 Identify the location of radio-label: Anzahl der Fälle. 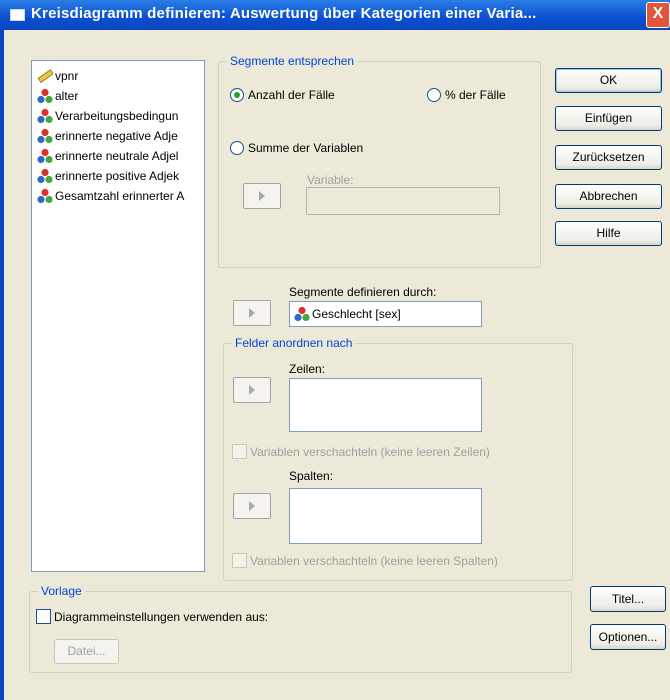
(291, 95).